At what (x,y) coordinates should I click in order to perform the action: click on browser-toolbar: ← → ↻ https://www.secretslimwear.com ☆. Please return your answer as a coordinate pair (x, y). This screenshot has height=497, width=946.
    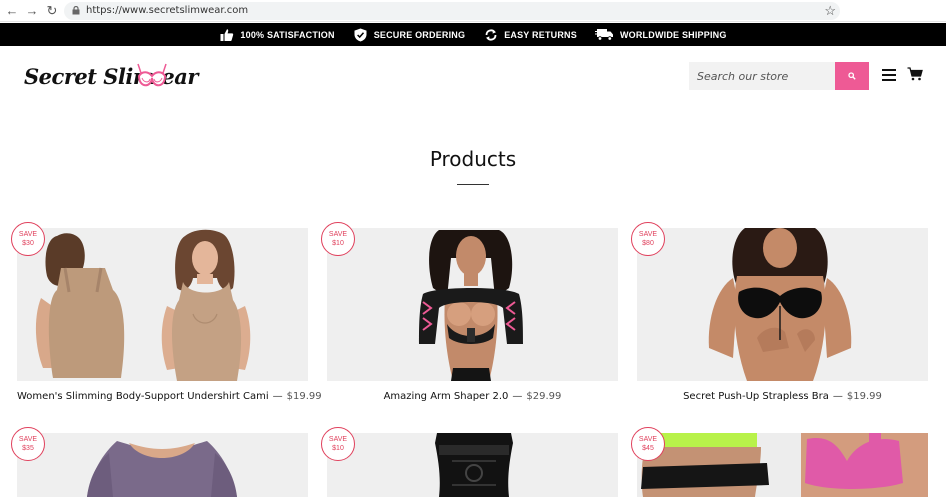
    Looking at the image, I should click on (473, 11).